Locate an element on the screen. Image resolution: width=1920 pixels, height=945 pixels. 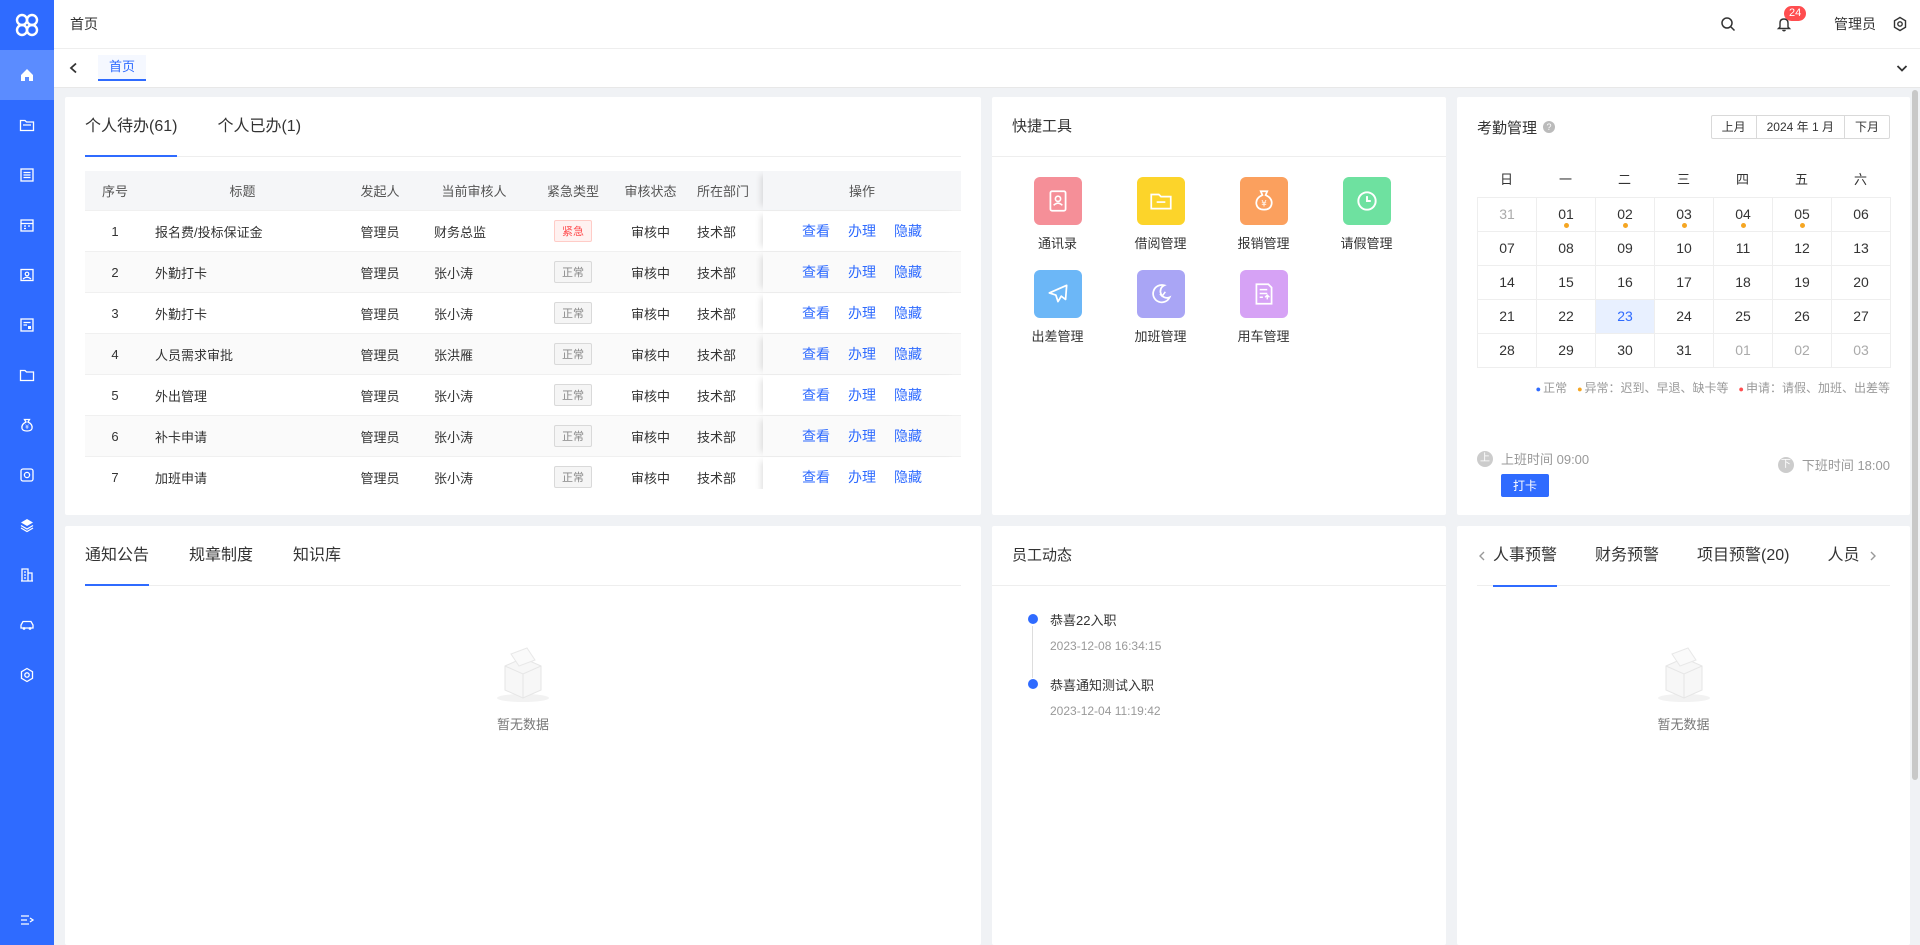
search-button is located at coordinates (1728, 24).